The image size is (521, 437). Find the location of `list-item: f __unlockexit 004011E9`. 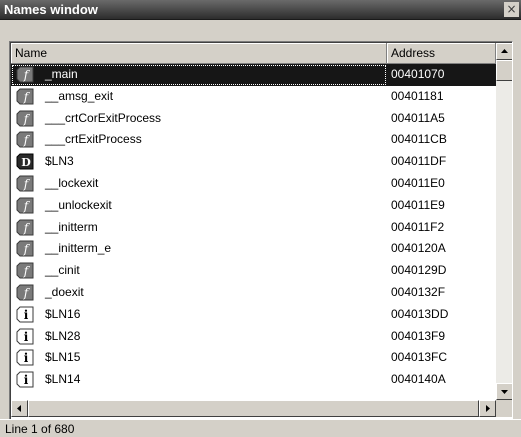

list-item: f __unlockexit 004011E9 is located at coordinates (253, 206).